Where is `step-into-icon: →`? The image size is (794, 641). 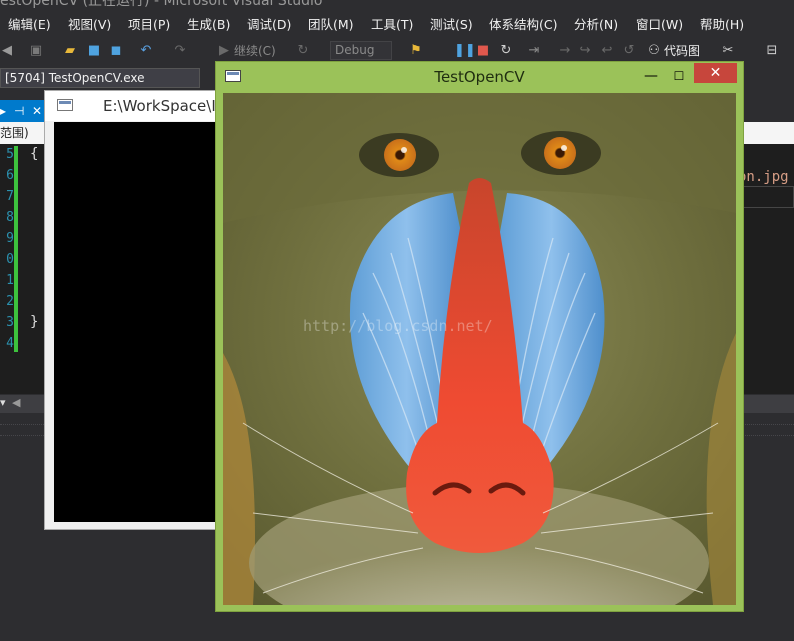 step-into-icon: → is located at coordinates (565, 51).